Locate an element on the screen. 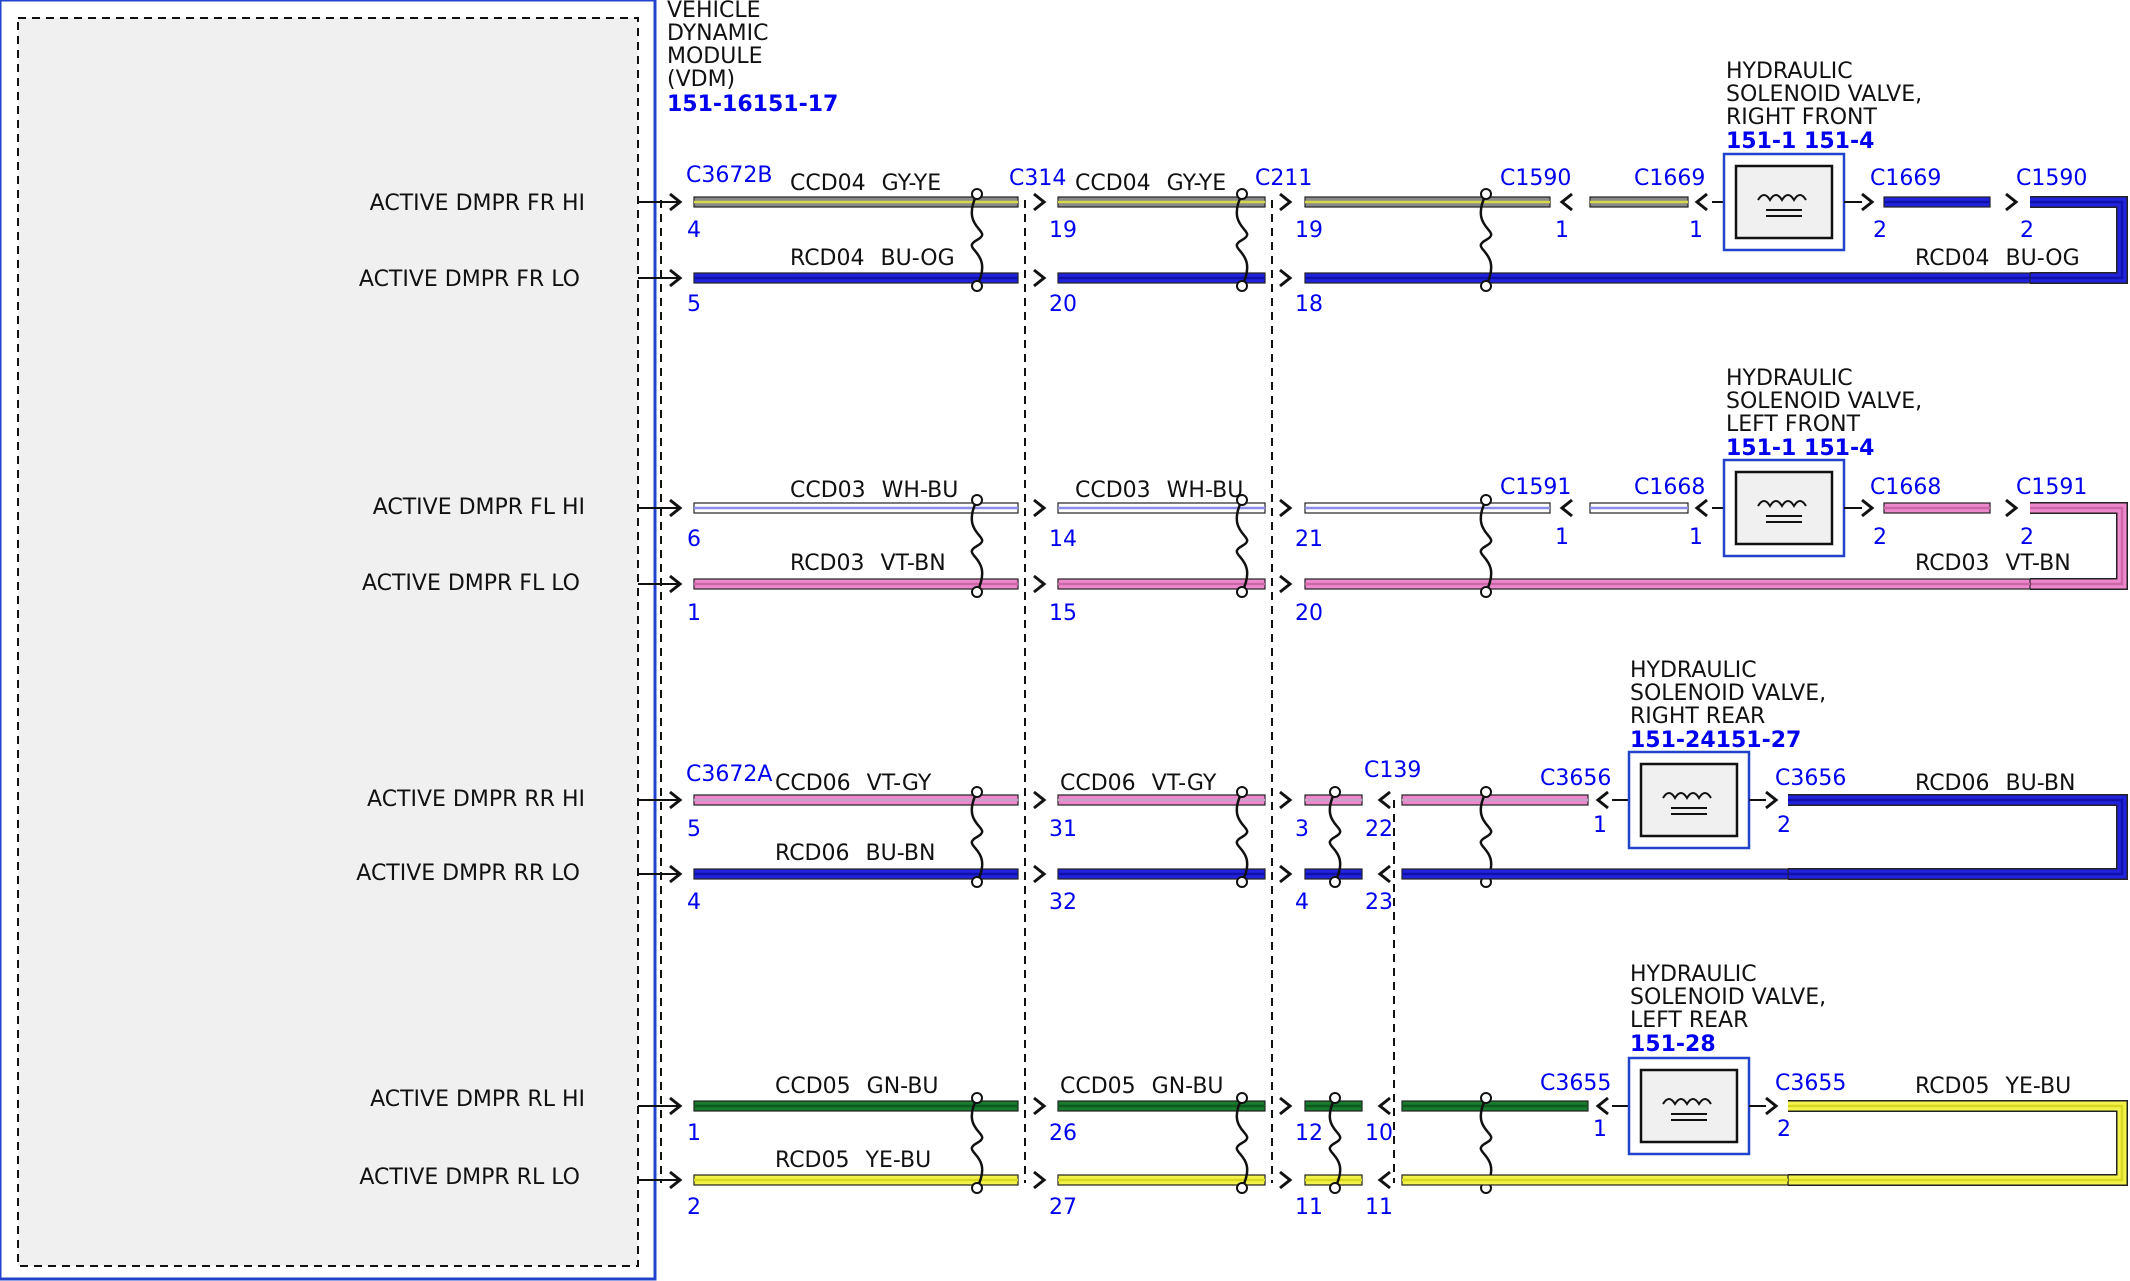 This screenshot has width=2130, height=1281. signal-label-rl-lo: ACTIVE DMPR RL LO is located at coordinates (469, 1177).